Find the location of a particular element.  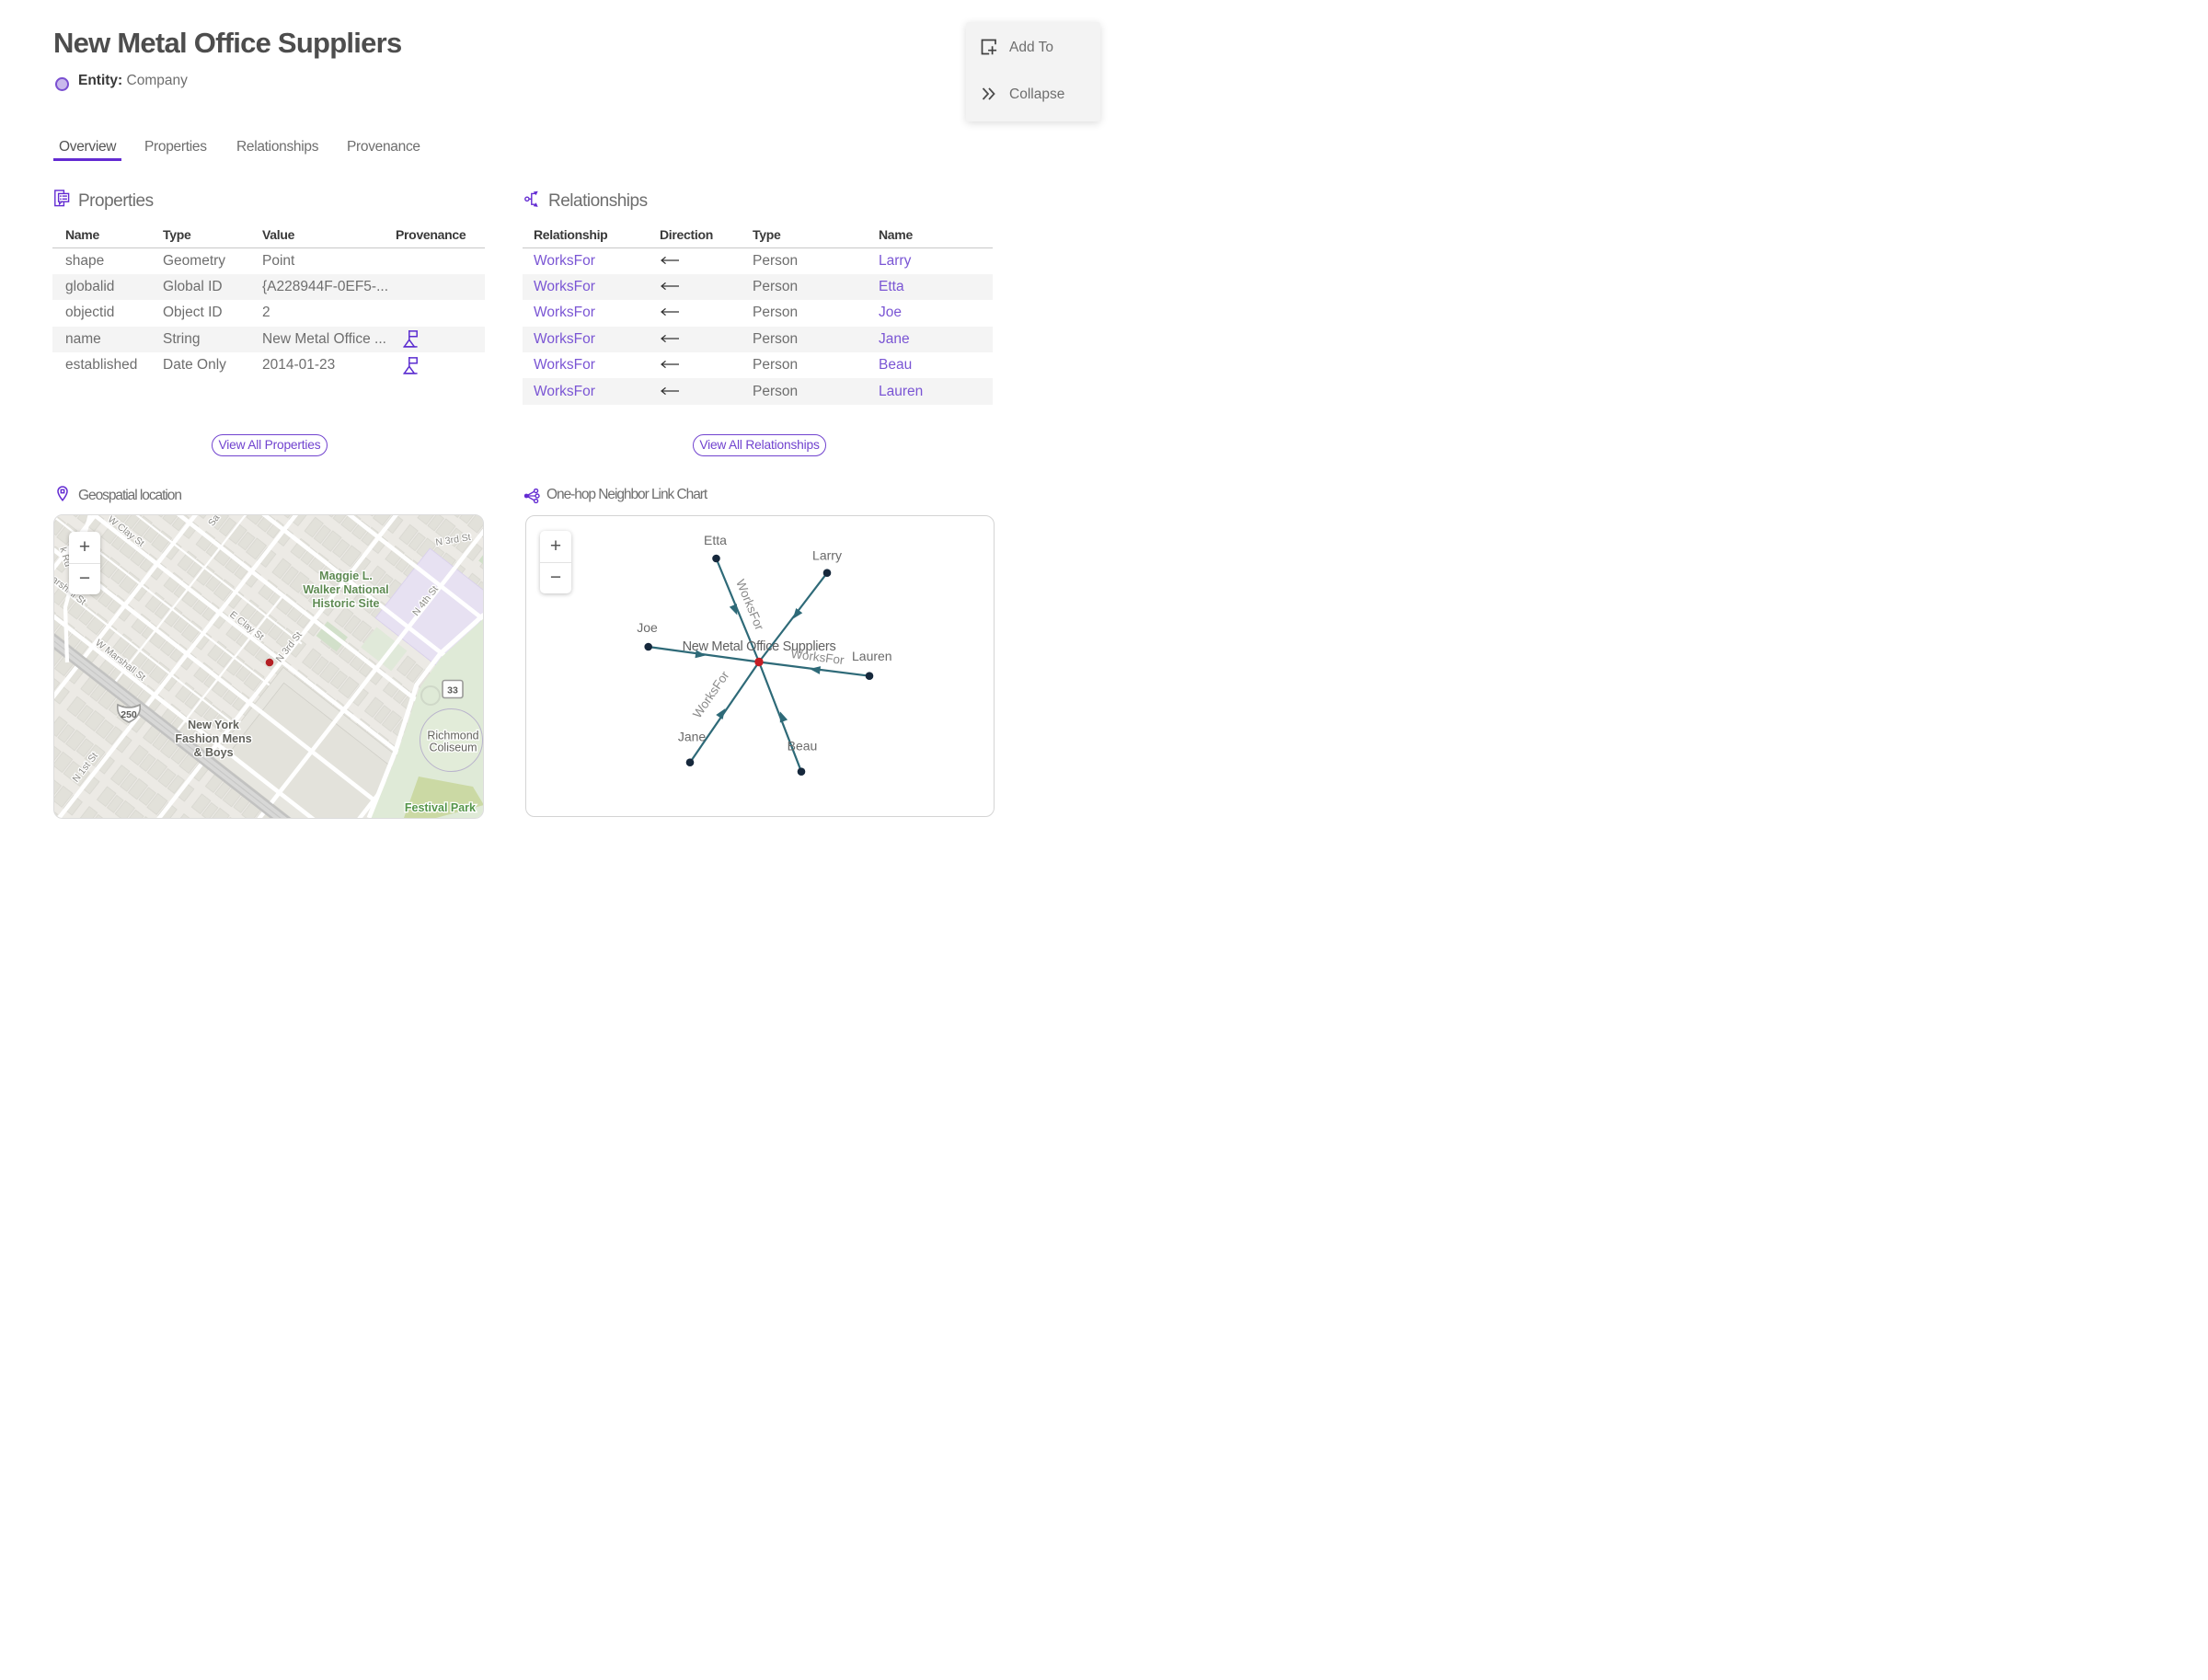

svg-text: 33 is located at coordinates (452, 690).